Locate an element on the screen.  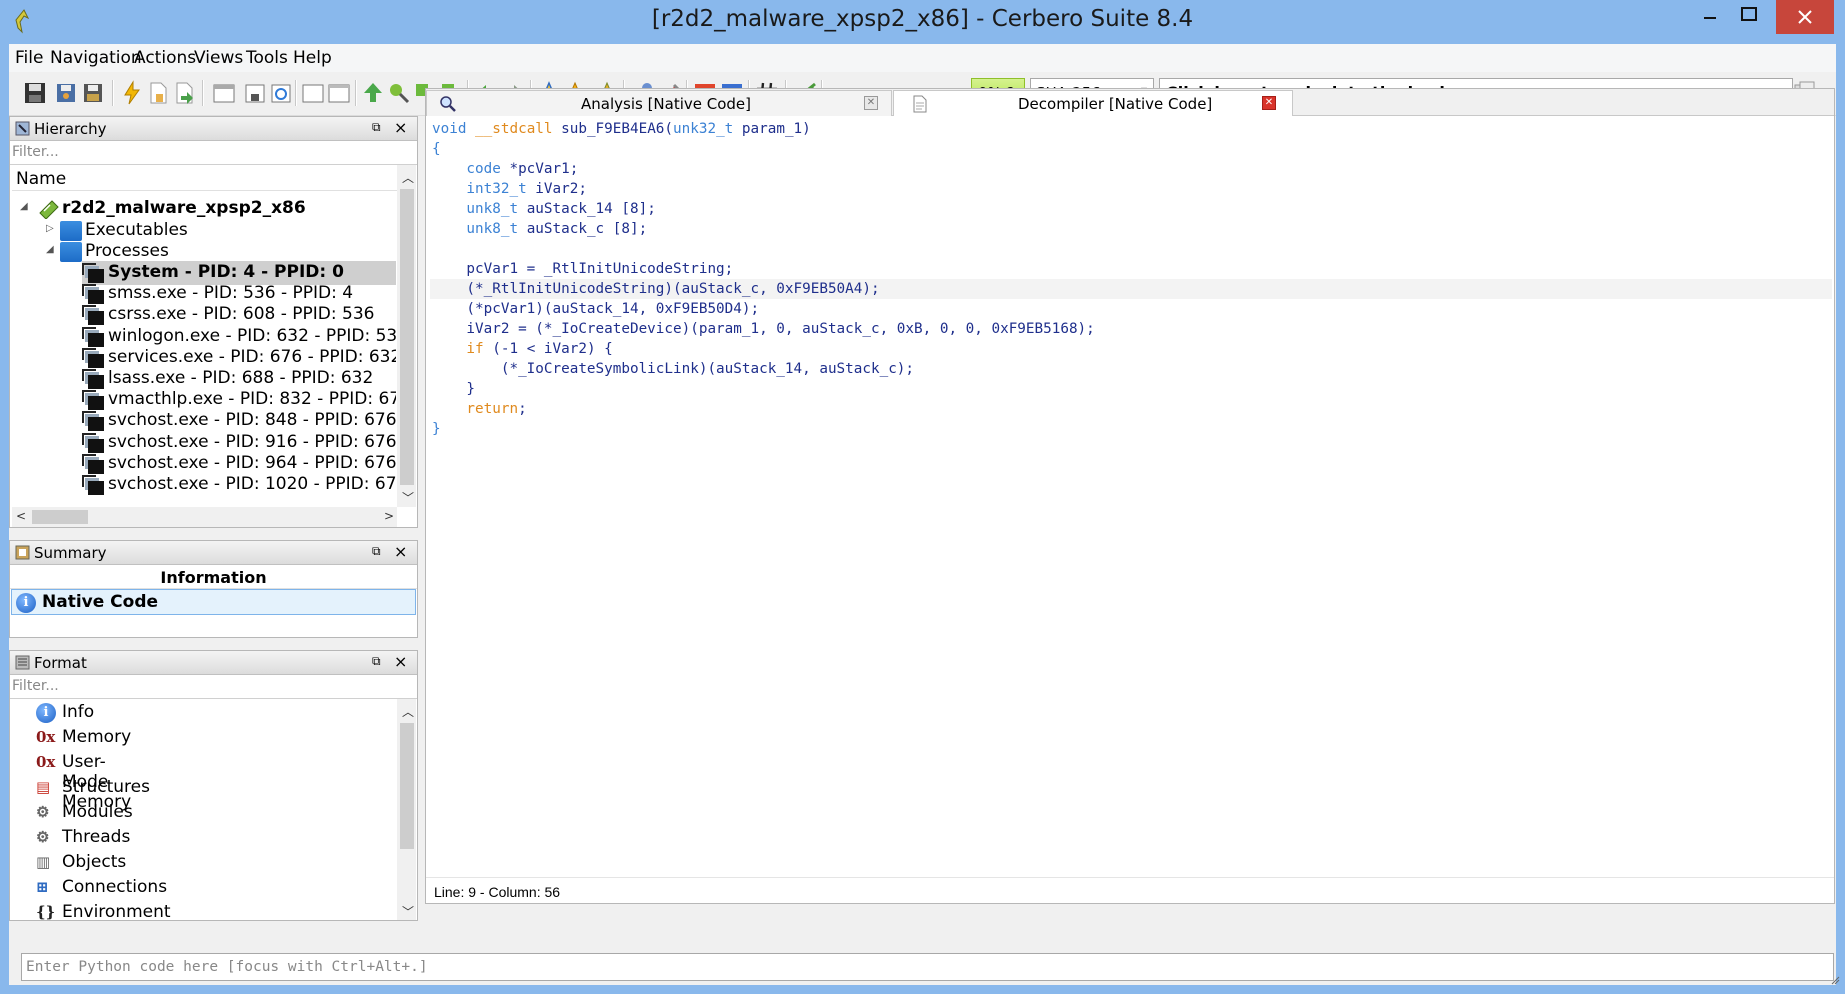
code-line: { is located at coordinates (436, 149).